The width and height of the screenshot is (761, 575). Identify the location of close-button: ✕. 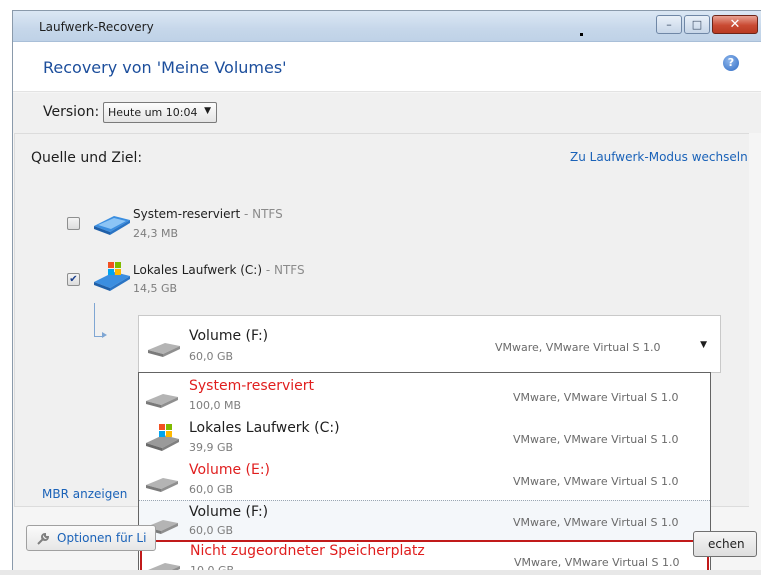
(735, 24).